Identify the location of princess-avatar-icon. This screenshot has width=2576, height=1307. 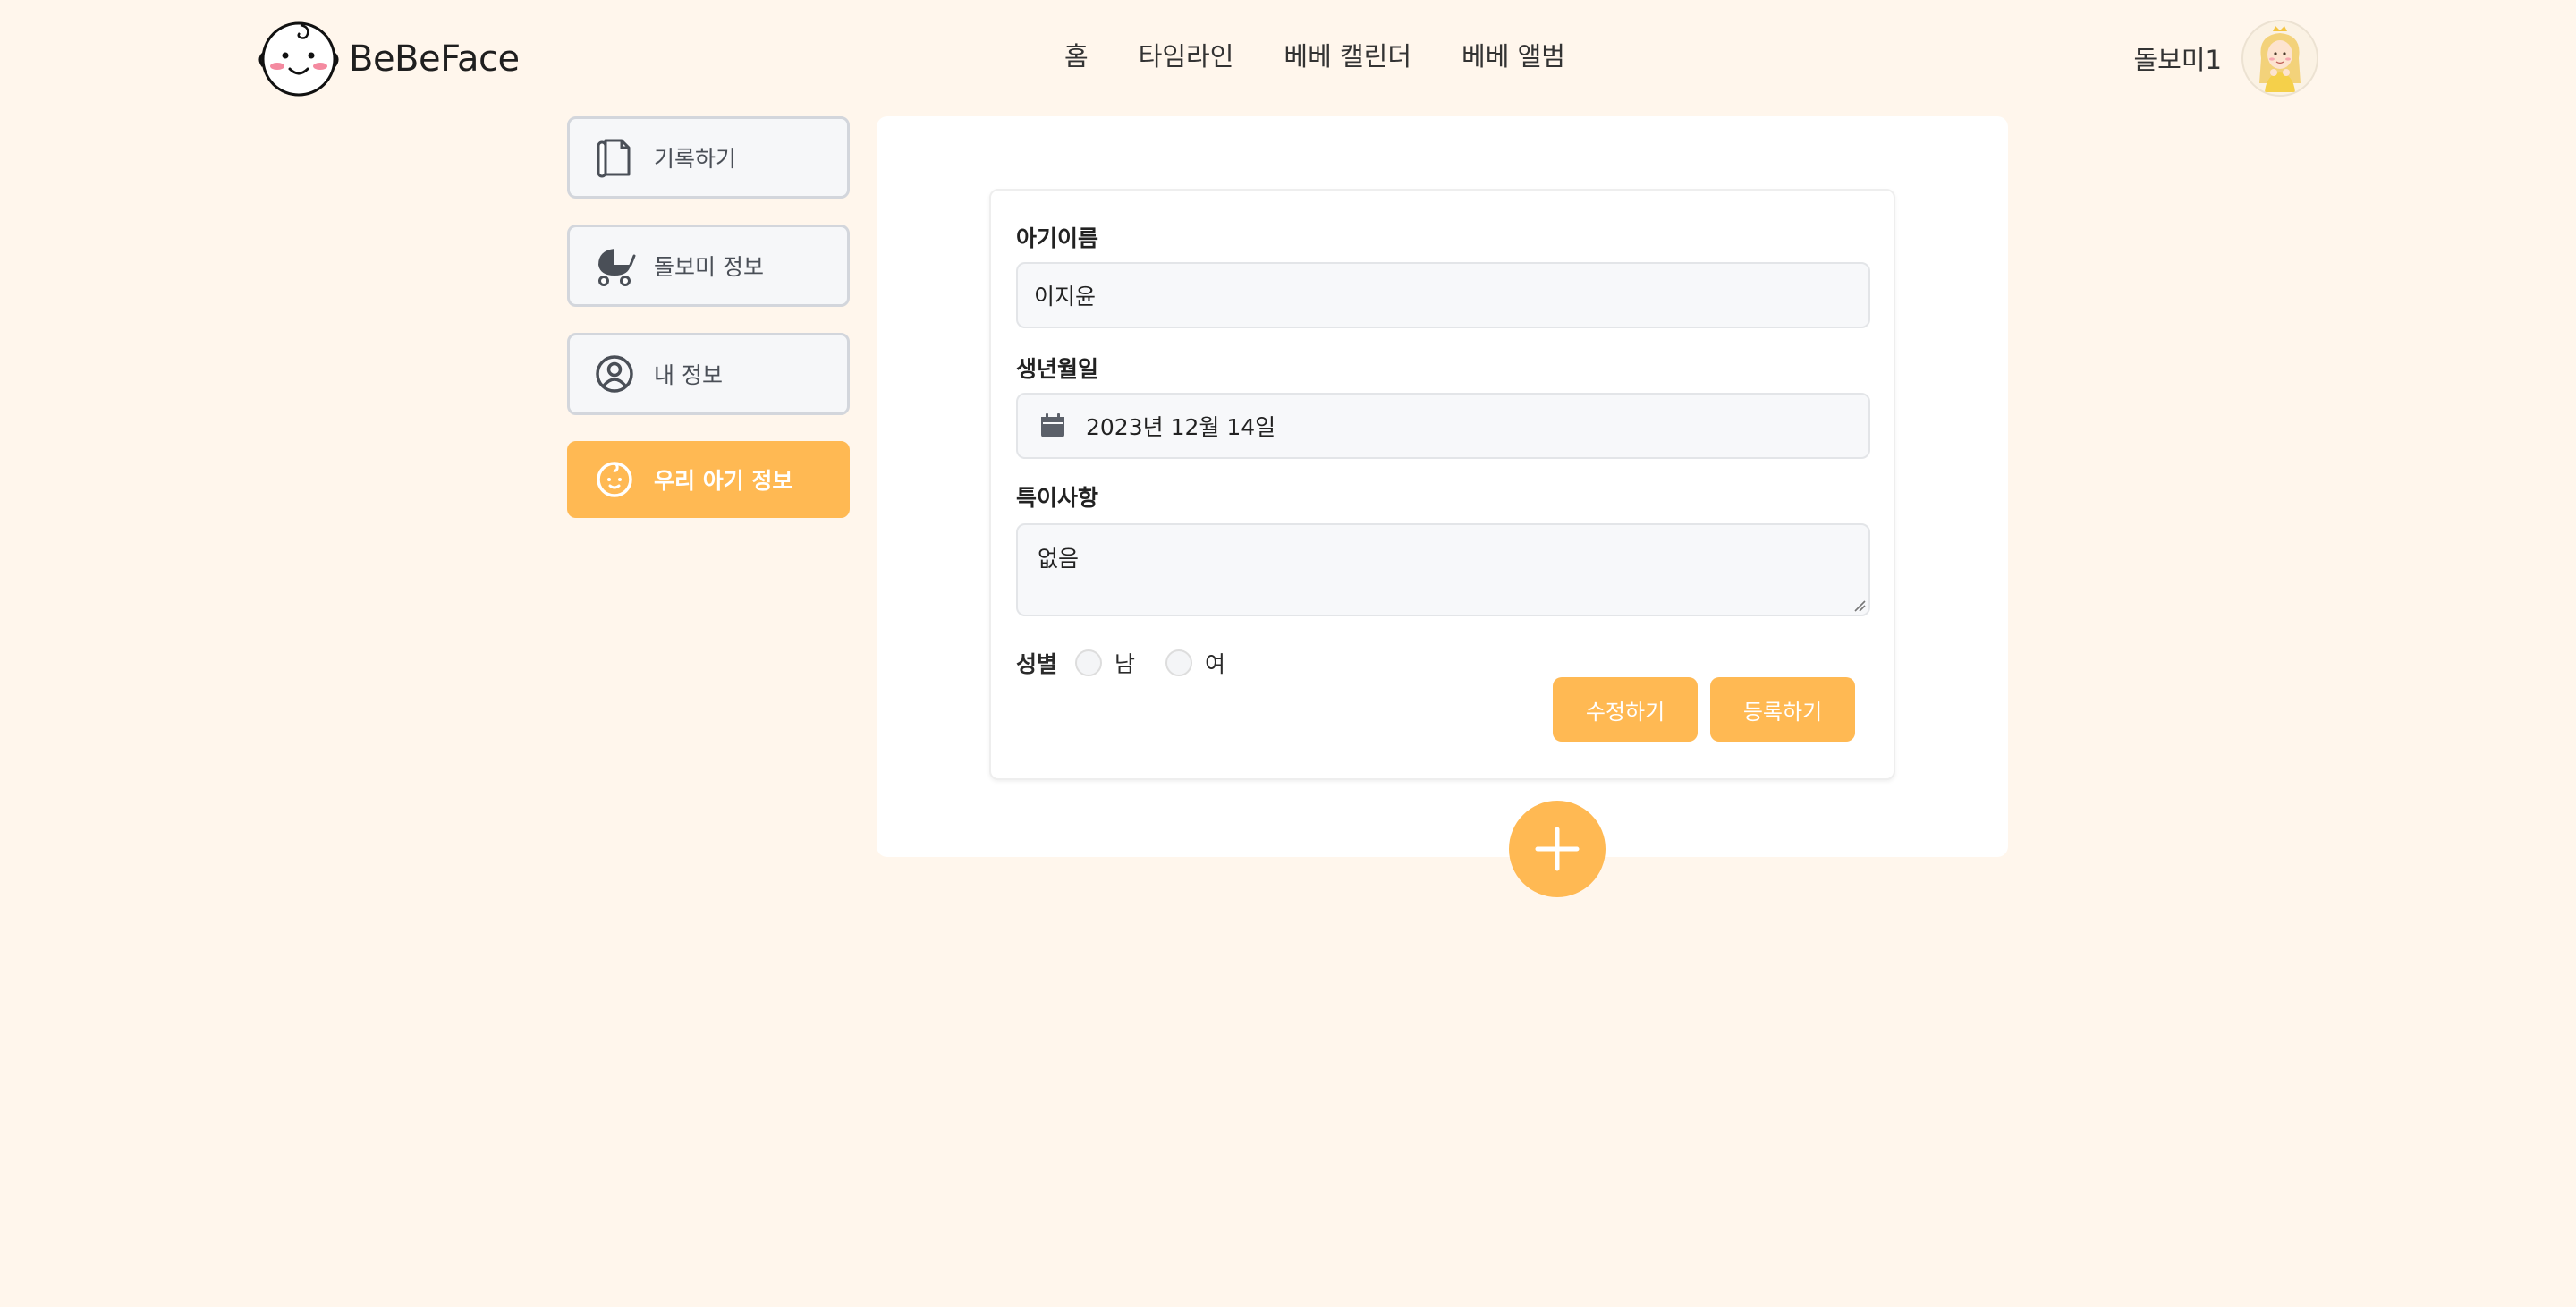
(2280, 59).